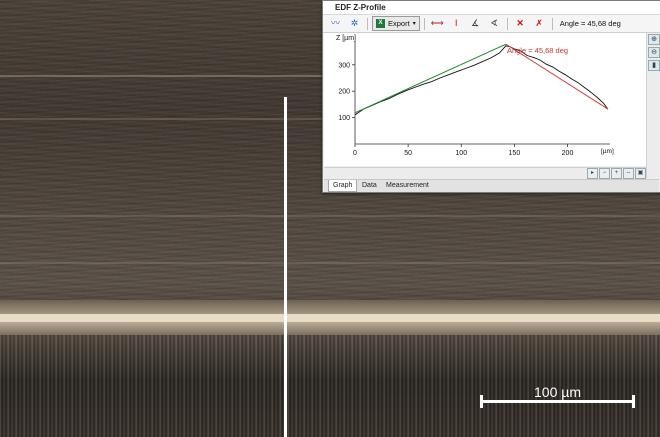 The width and height of the screenshot is (660, 437). What do you see at coordinates (369, 185) in the screenshot?
I see `tab-data: Data` at bounding box center [369, 185].